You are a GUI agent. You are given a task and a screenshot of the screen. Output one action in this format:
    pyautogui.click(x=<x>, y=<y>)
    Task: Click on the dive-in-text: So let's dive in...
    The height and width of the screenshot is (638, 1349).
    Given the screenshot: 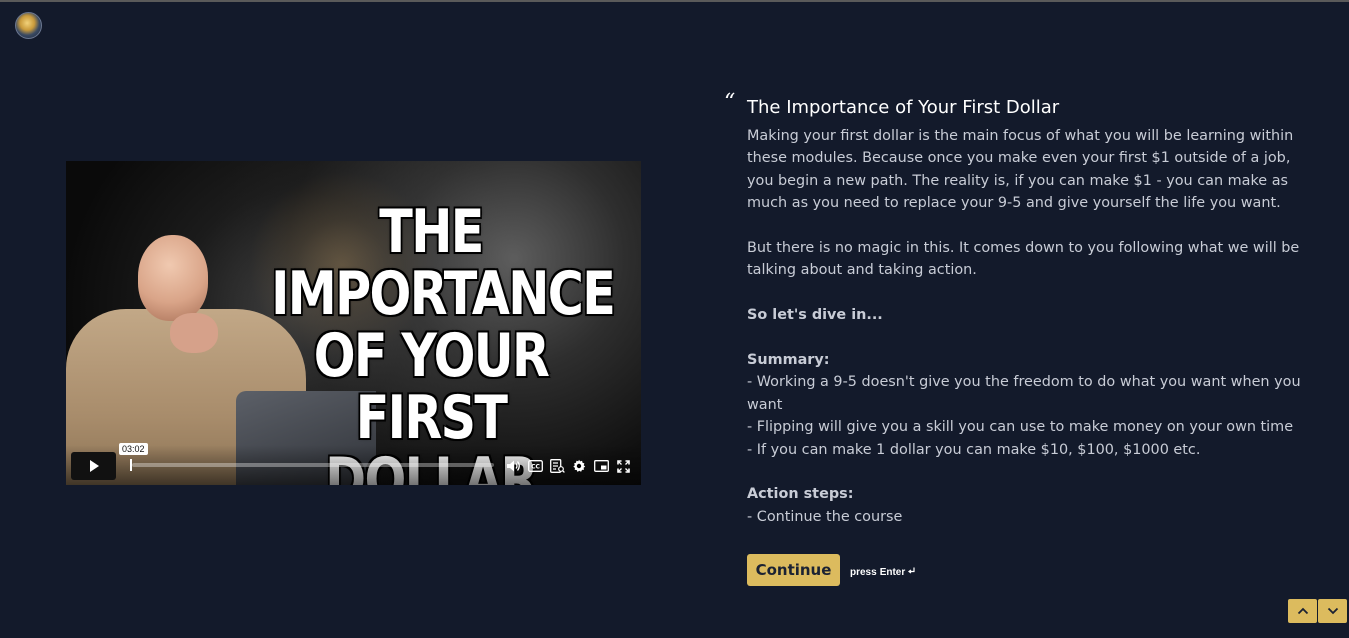 What is the action you would take?
    pyautogui.click(x=815, y=315)
    